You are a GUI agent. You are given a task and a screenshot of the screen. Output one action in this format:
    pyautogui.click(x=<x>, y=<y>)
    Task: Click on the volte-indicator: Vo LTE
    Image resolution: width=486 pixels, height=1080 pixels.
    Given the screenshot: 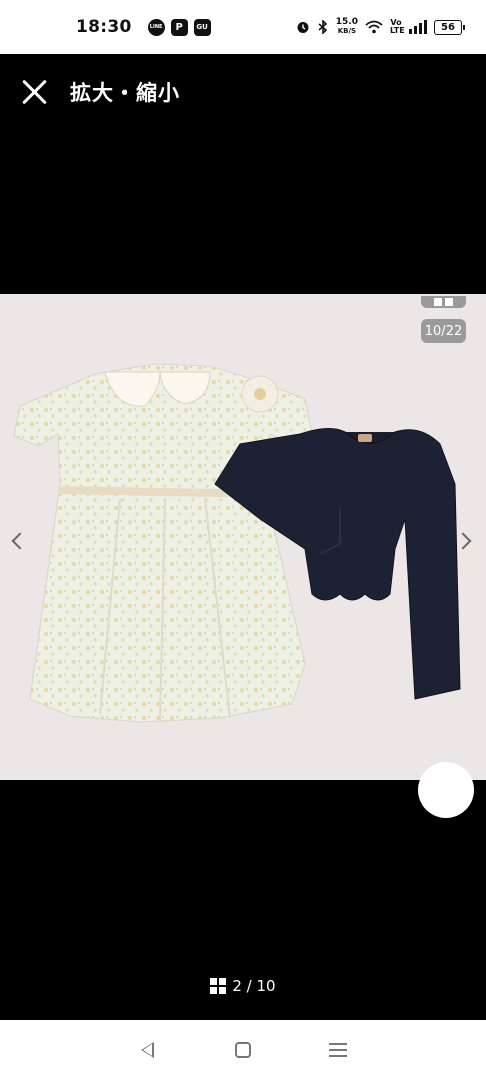 What is the action you would take?
    pyautogui.click(x=397, y=26)
    